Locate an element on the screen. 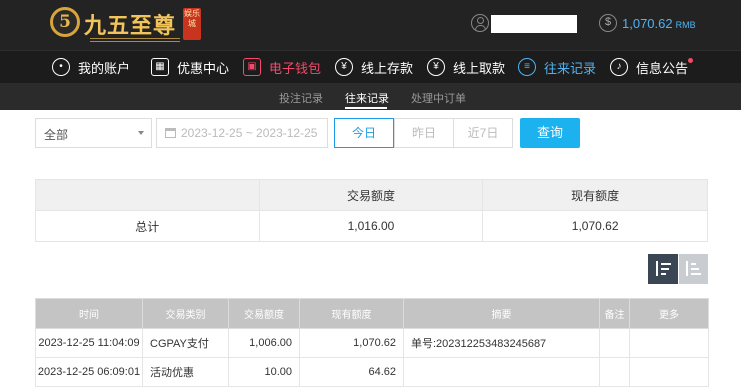 The width and height of the screenshot is (741, 387). date-range-picker: 2023-12-25 ~ 2023-12-25 is located at coordinates (242, 133).